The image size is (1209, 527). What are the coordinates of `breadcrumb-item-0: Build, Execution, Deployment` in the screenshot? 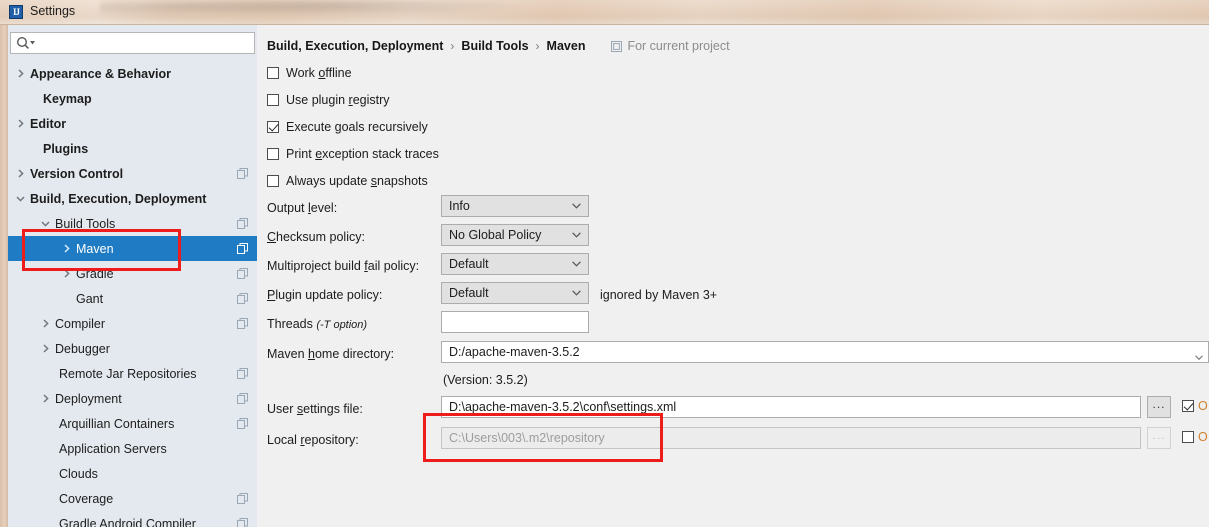 It's located at (355, 46).